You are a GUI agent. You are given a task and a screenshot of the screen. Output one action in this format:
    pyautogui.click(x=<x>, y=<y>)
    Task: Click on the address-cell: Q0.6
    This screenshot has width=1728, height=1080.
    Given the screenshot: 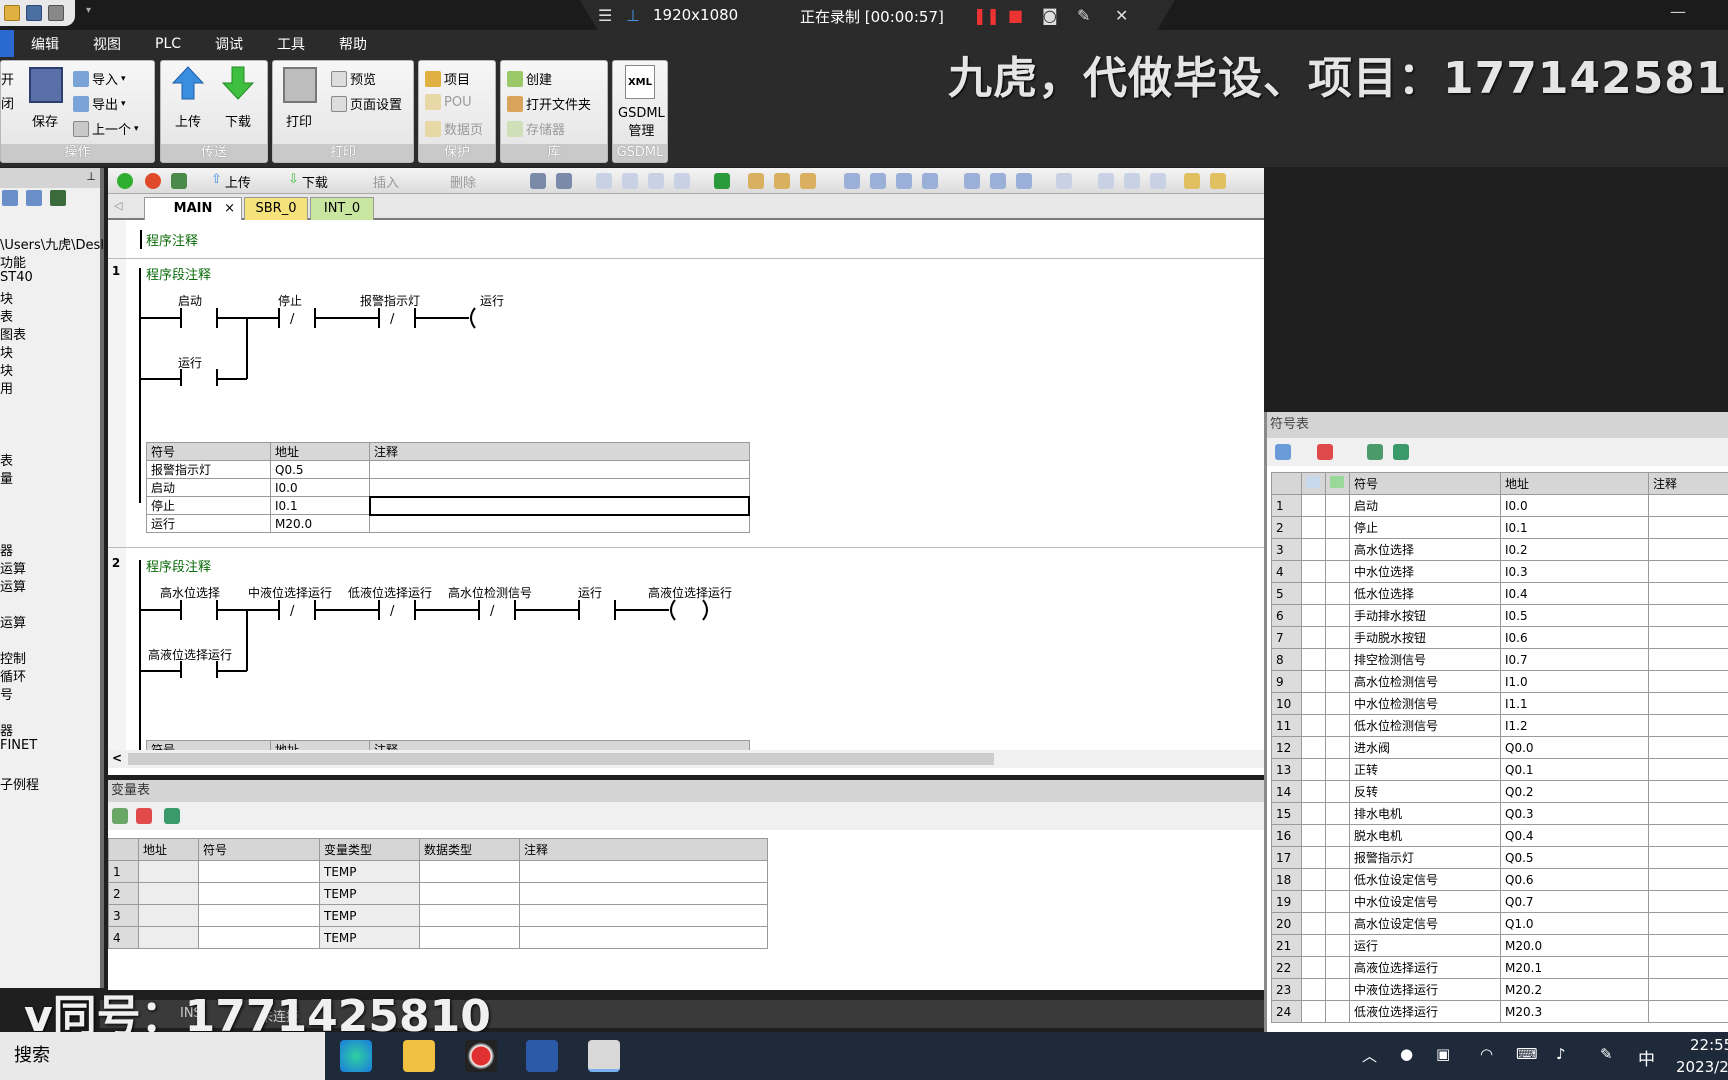 What is the action you would take?
    pyautogui.click(x=1574, y=879)
    